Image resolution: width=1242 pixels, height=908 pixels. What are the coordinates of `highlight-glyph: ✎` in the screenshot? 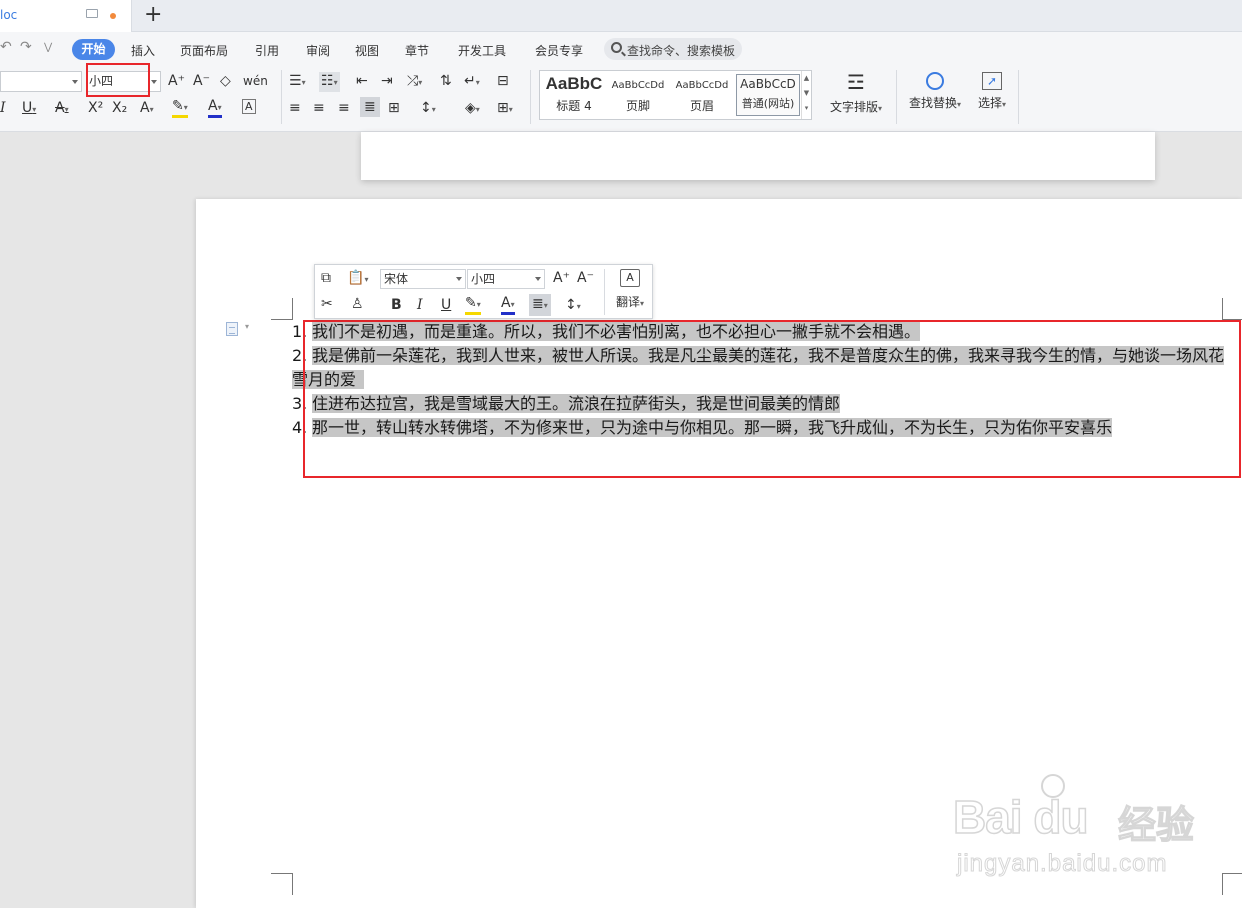 It's located at (178, 106).